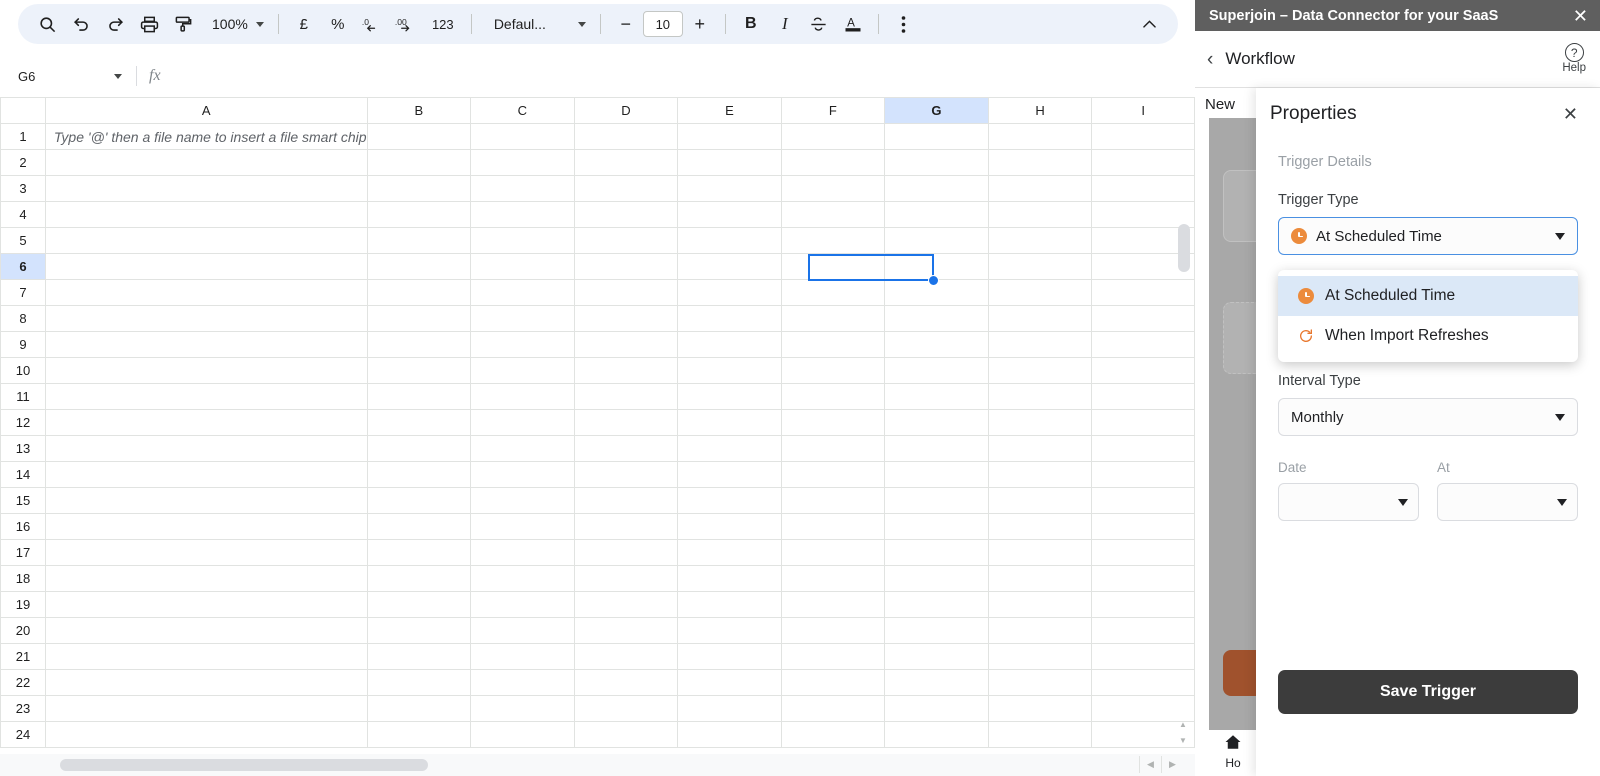  What do you see at coordinates (936, 344) in the screenshot?
I see `cell-G9` at bounding box center [936, 344].